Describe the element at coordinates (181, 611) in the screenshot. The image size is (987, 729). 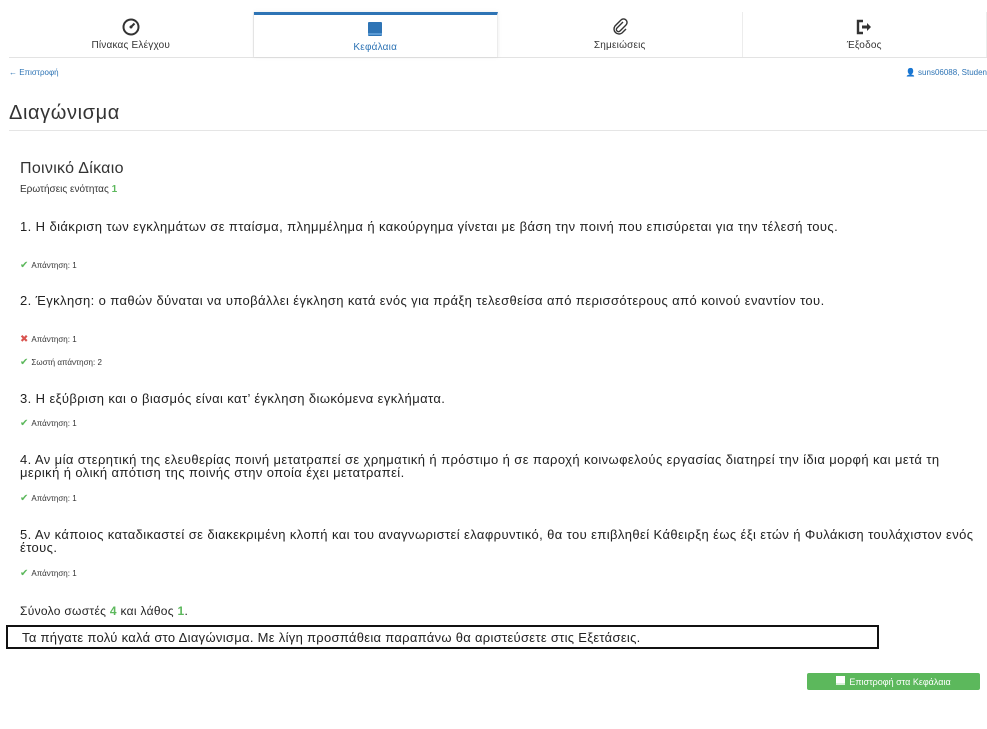
I see `wrong-count: 1` at that location.